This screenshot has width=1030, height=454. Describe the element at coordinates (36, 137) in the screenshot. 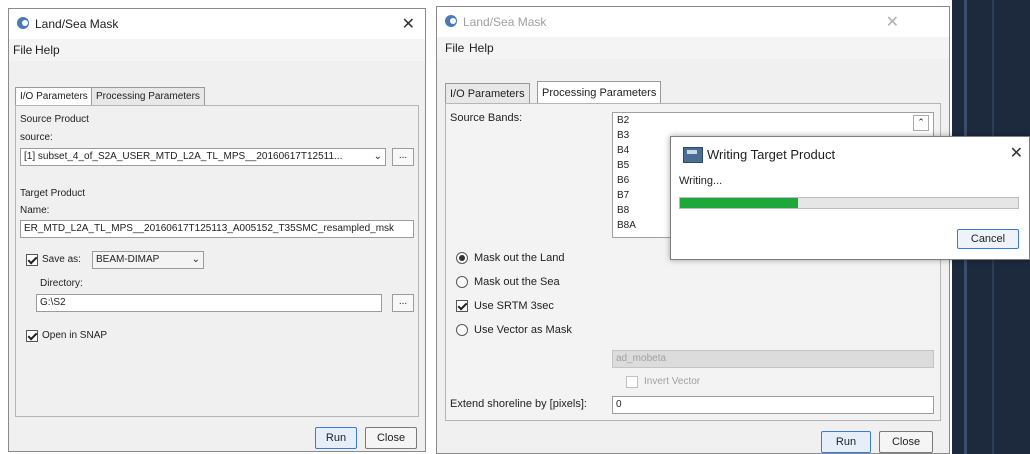

I see `source-label: source:` at that location.